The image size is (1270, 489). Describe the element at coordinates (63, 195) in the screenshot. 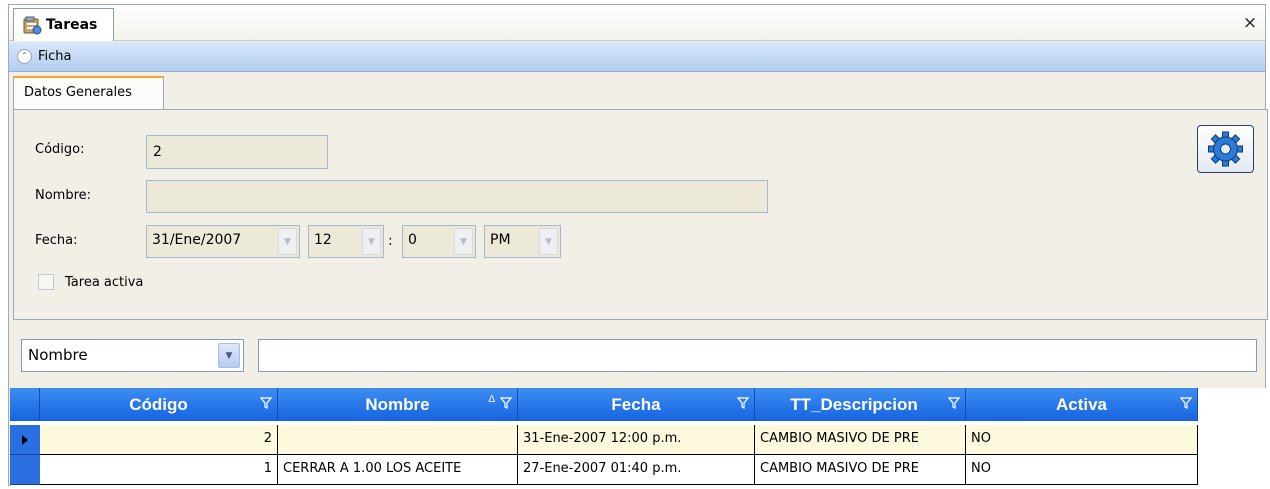

I see `nombre-label: Nombre:` at that location.